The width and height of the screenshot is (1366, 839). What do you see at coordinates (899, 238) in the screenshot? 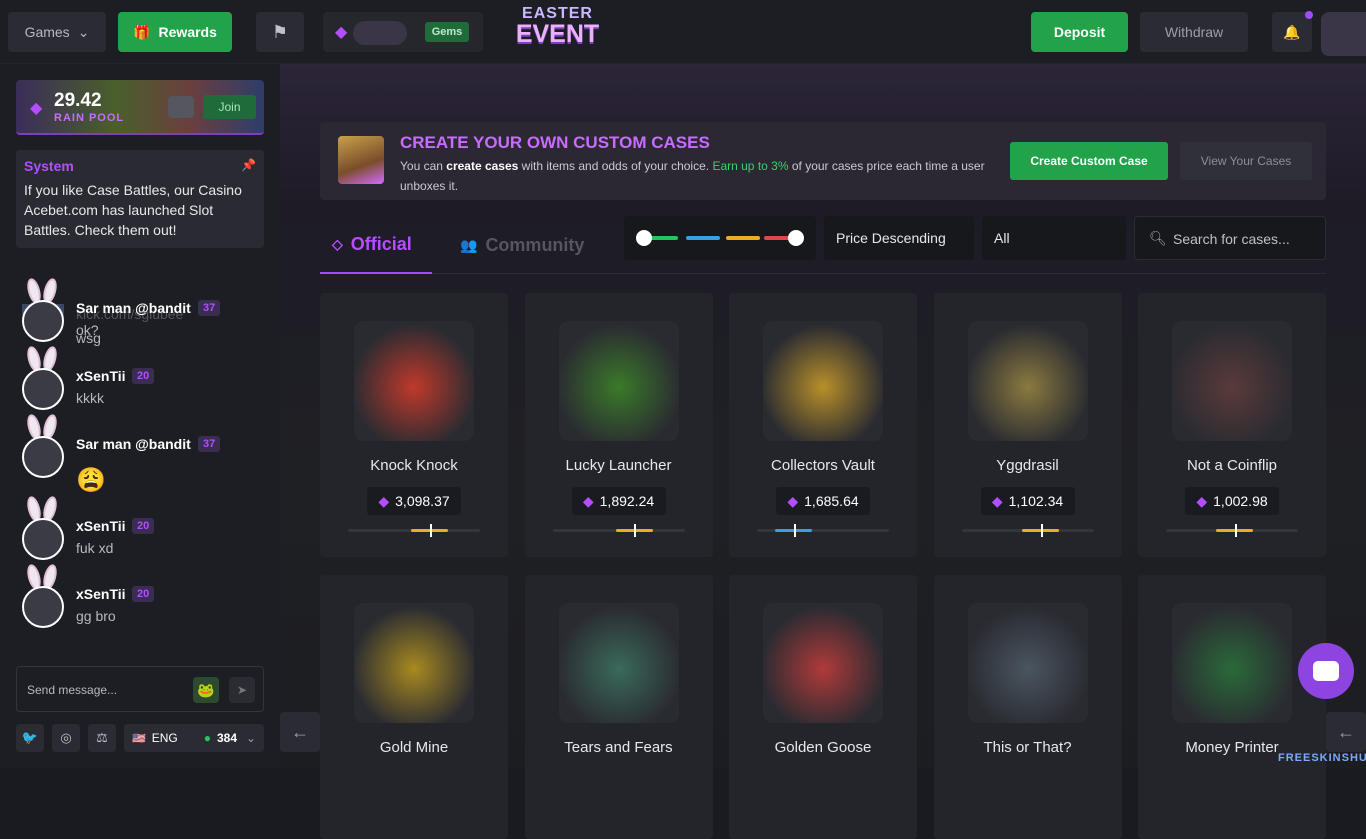
I see `sort-select: Price Descending` at bounding box center [899, 238].